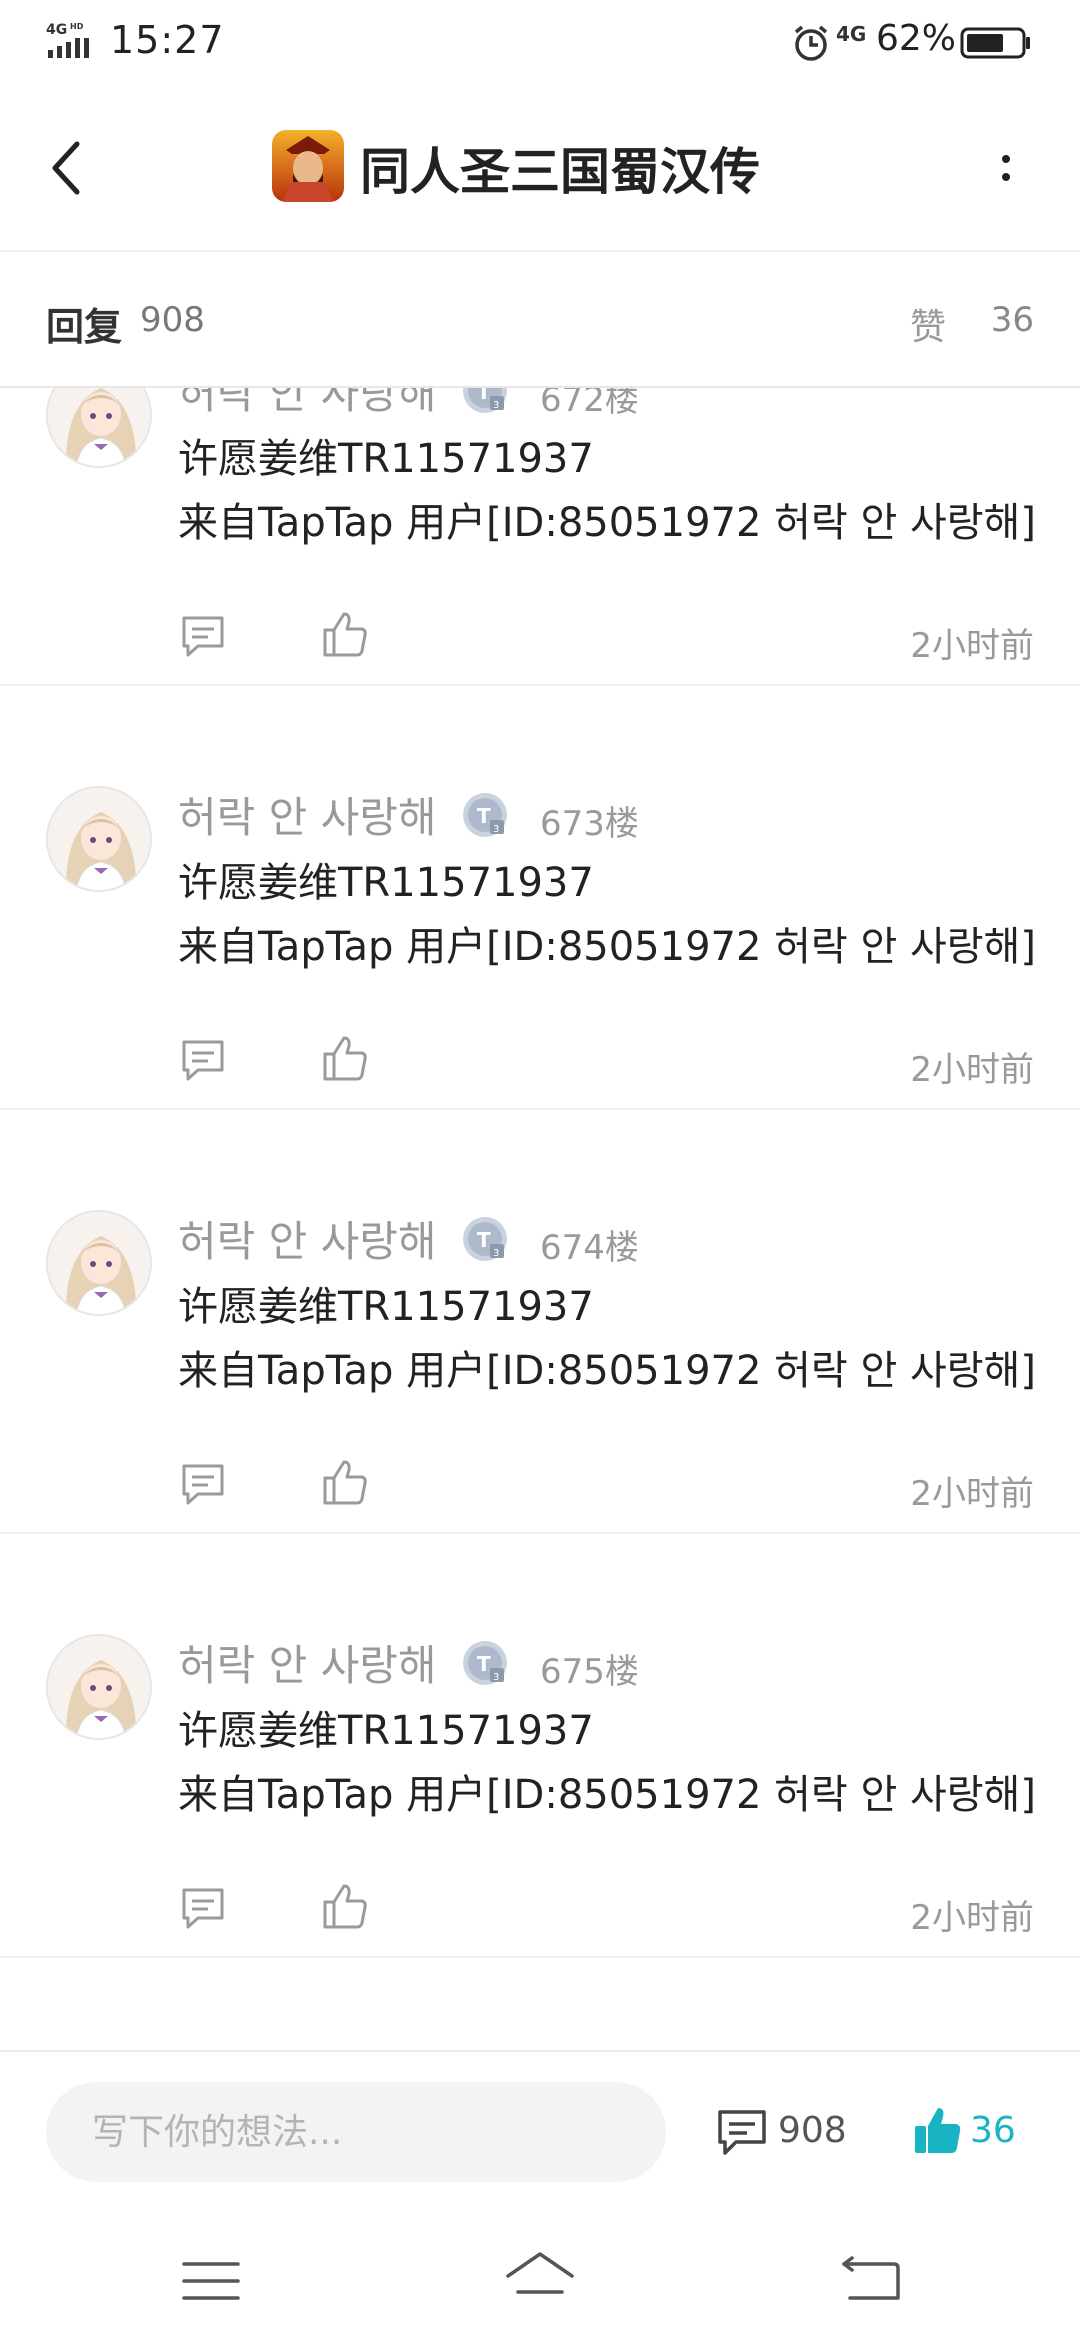 The width and height of the screenshot is (1080, 2340). Describe the element at coordinates (356, 2132) in the screenshot. I see `comment-input` at that location.